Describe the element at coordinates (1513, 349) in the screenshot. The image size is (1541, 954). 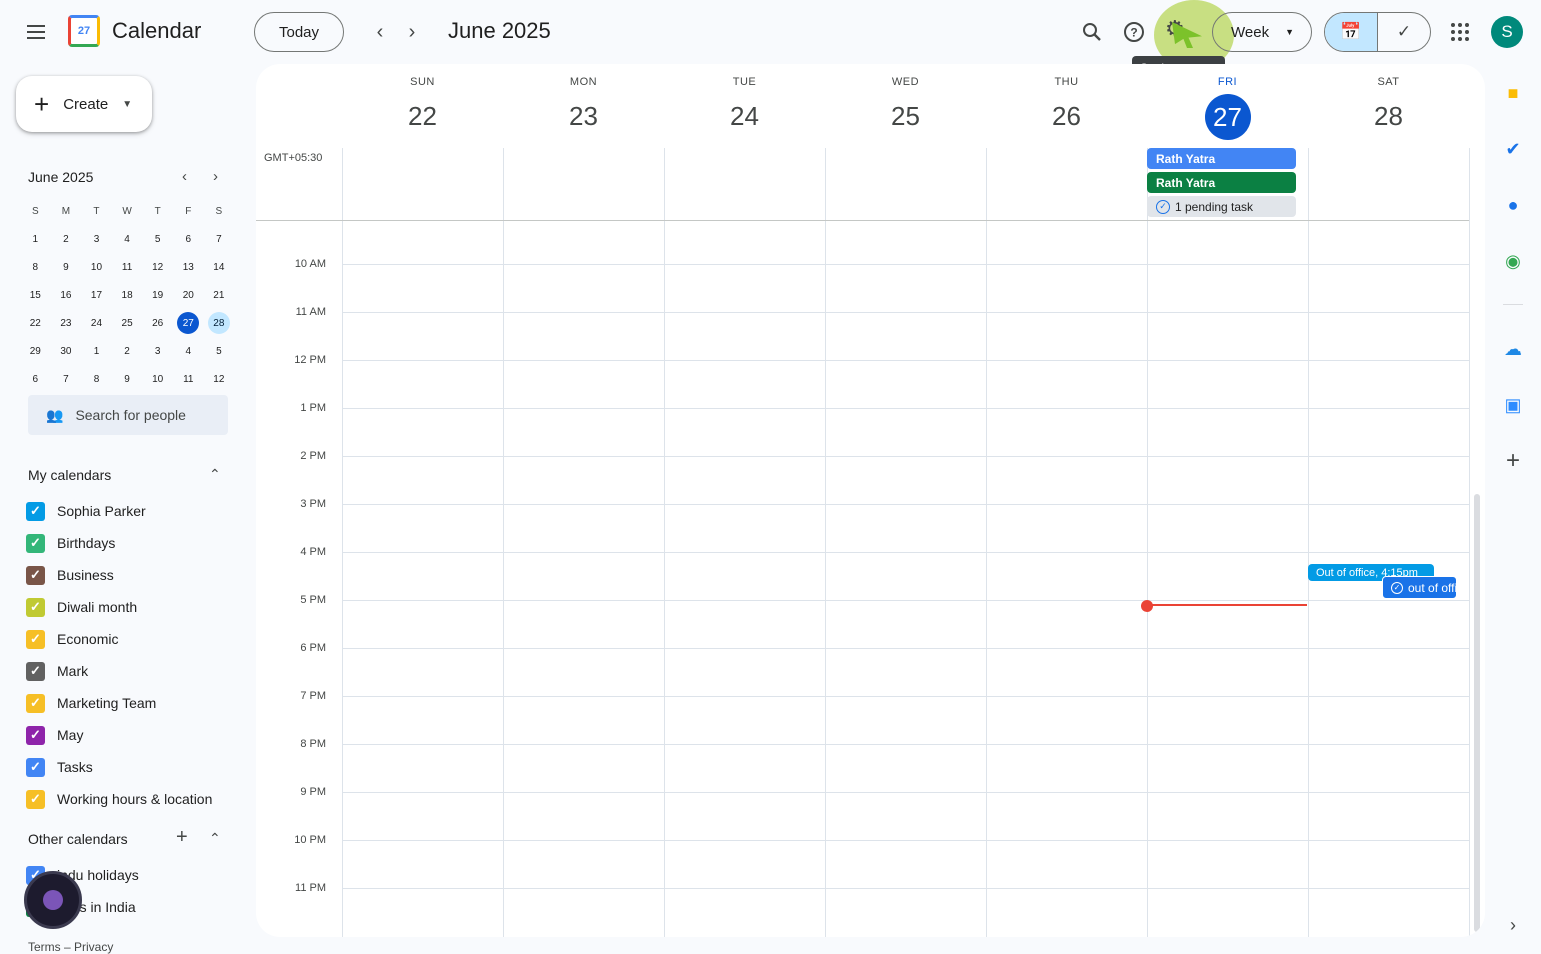
I see `salesforce-icon: ☁` at that location.